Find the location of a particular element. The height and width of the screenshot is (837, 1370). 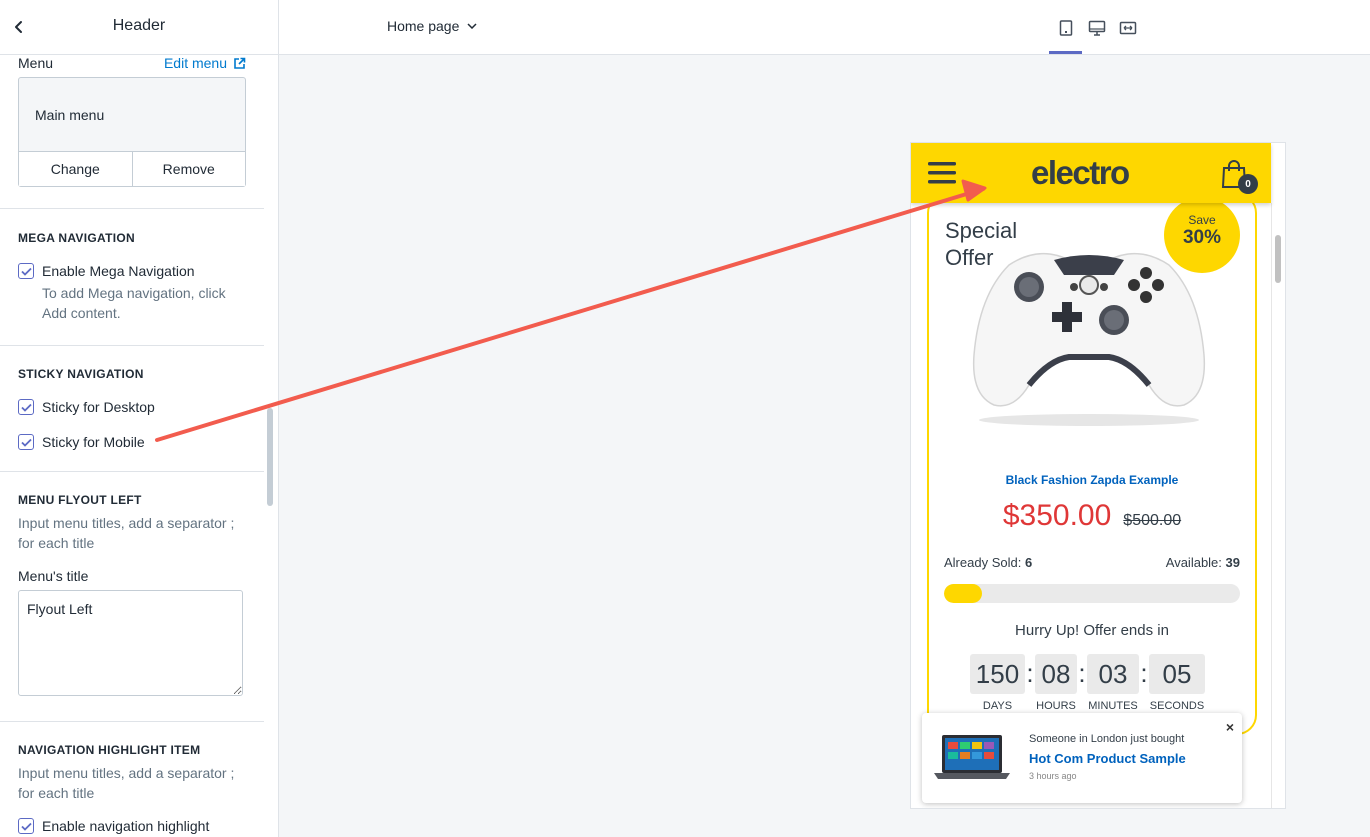

cart-count-badge: 0 is located at coordinates (1248, 184).